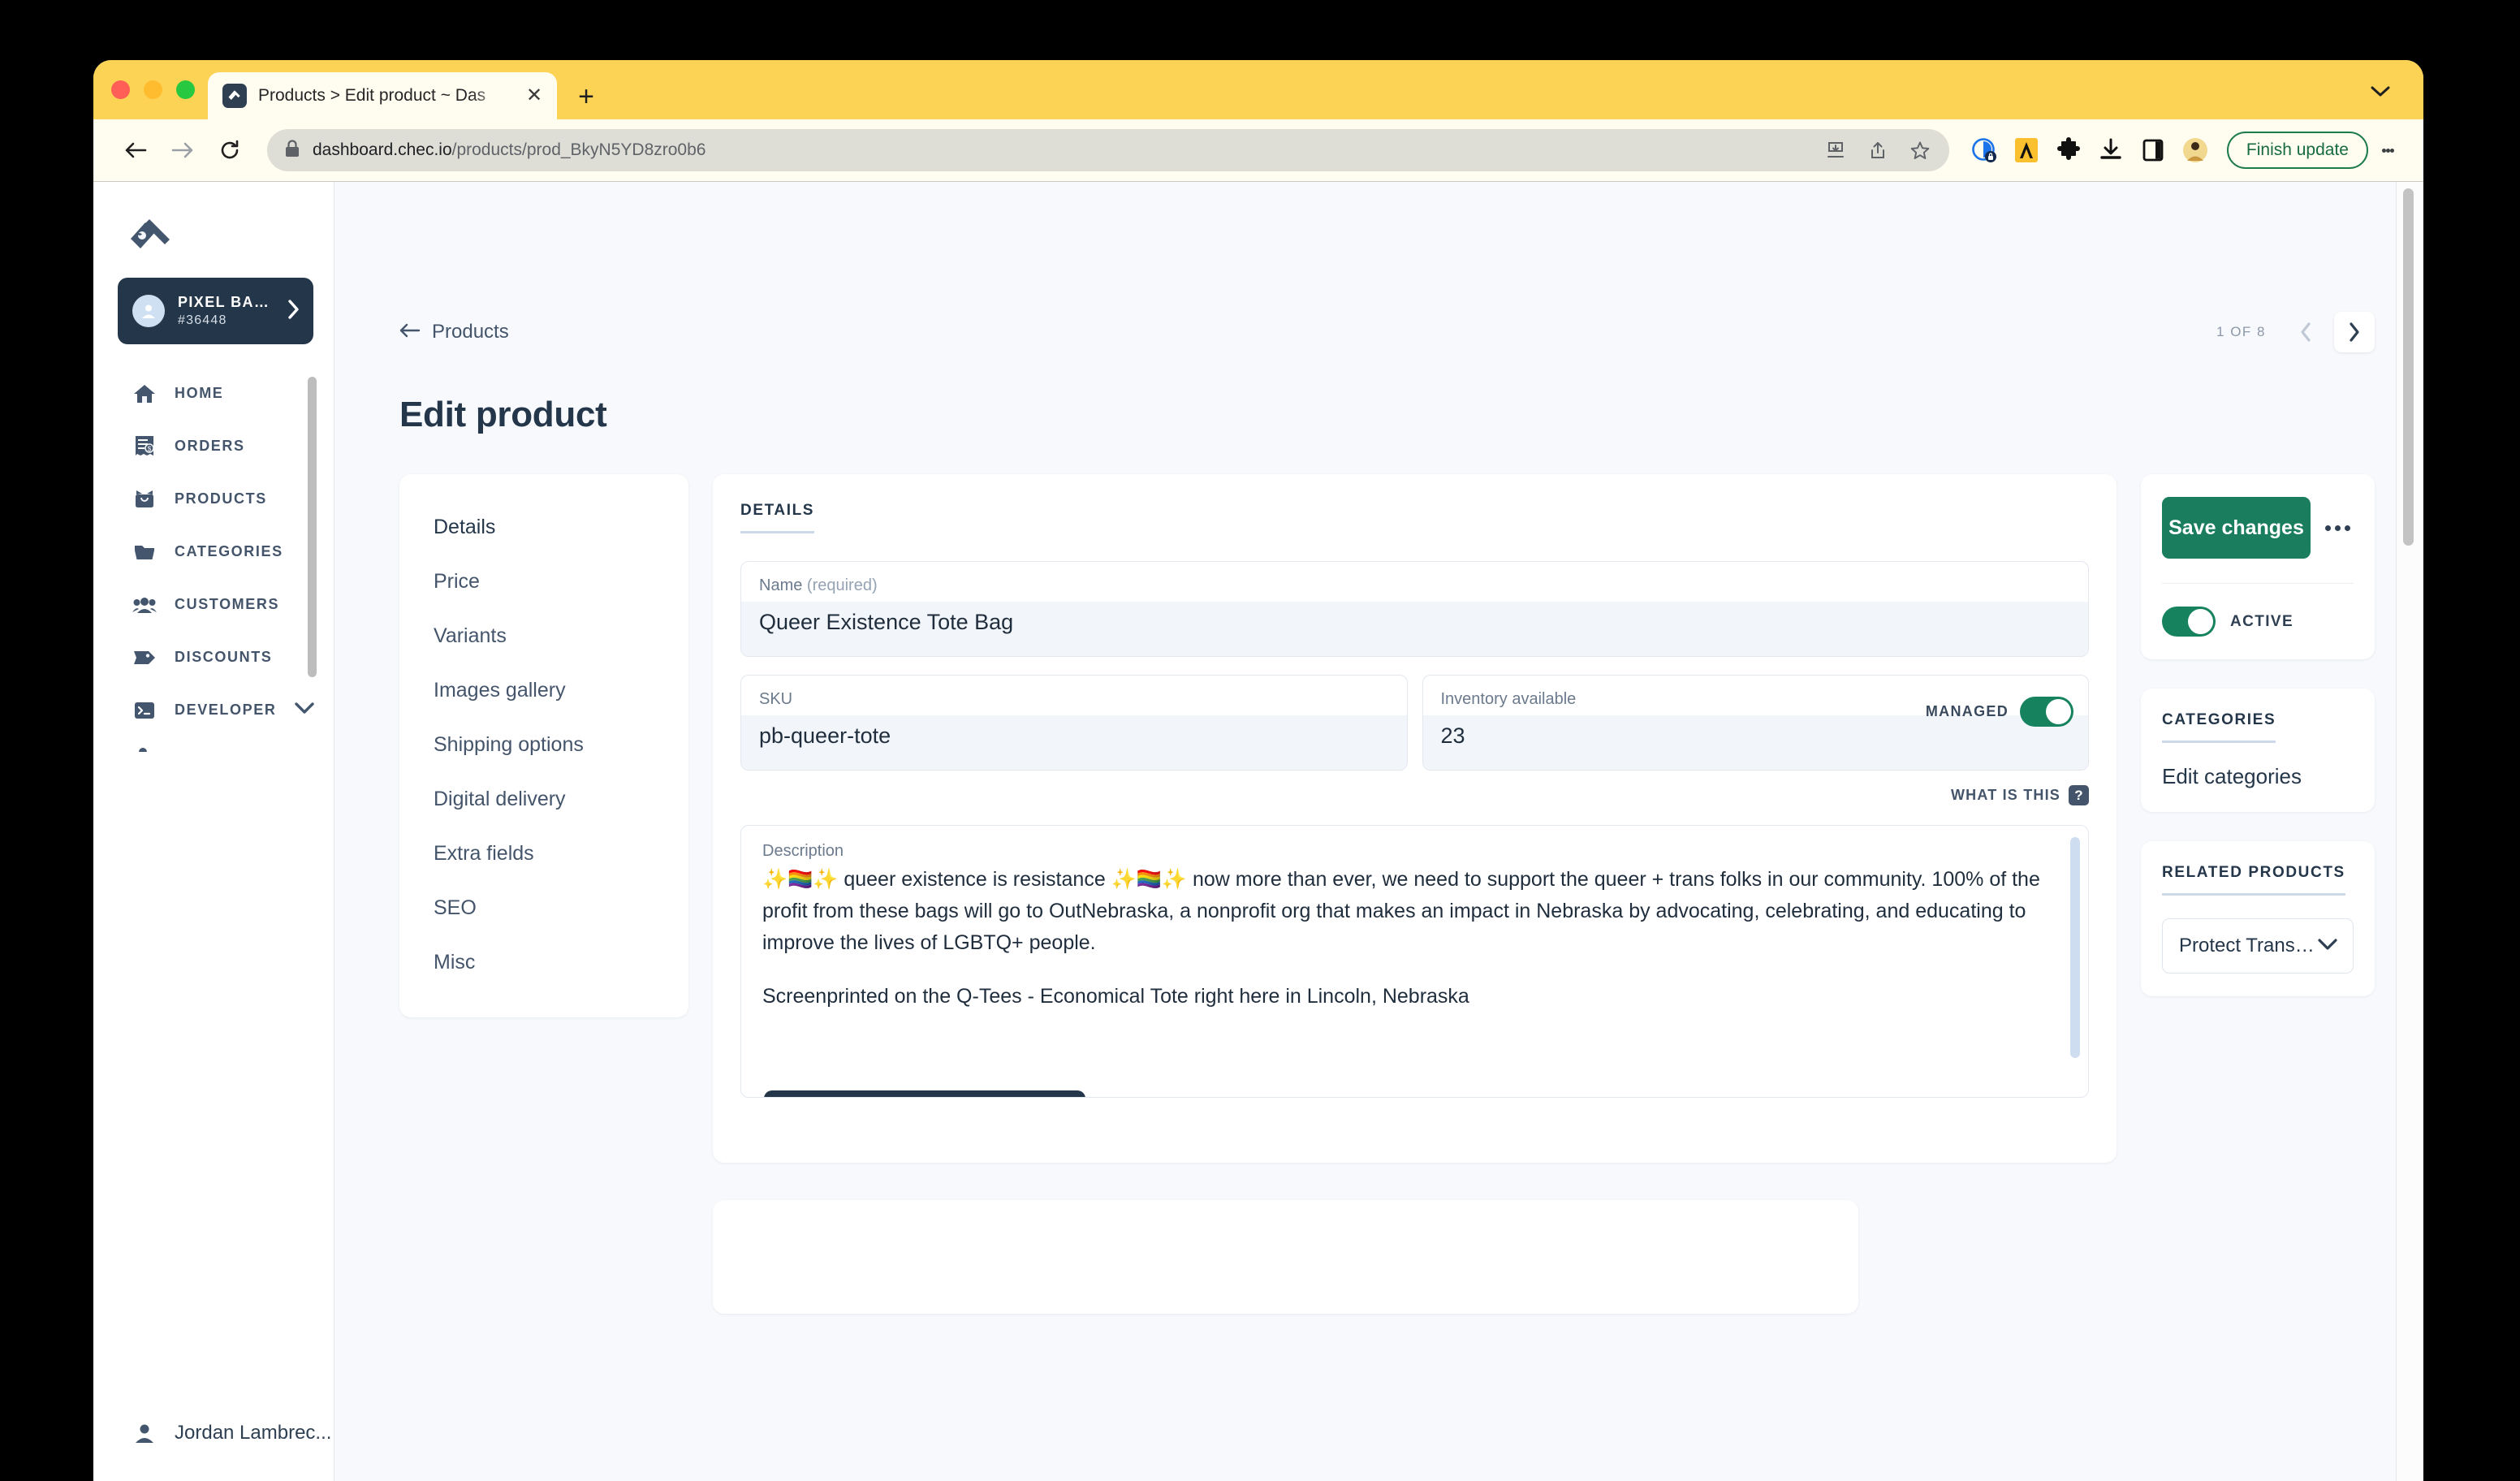 Image resolution: width=2520 pixels, height=1481 pixels. What do you see at coordinates (2388, 150) in the screenshot?
I see `kebab-menu-icon` at bounding box center [2388, 150].